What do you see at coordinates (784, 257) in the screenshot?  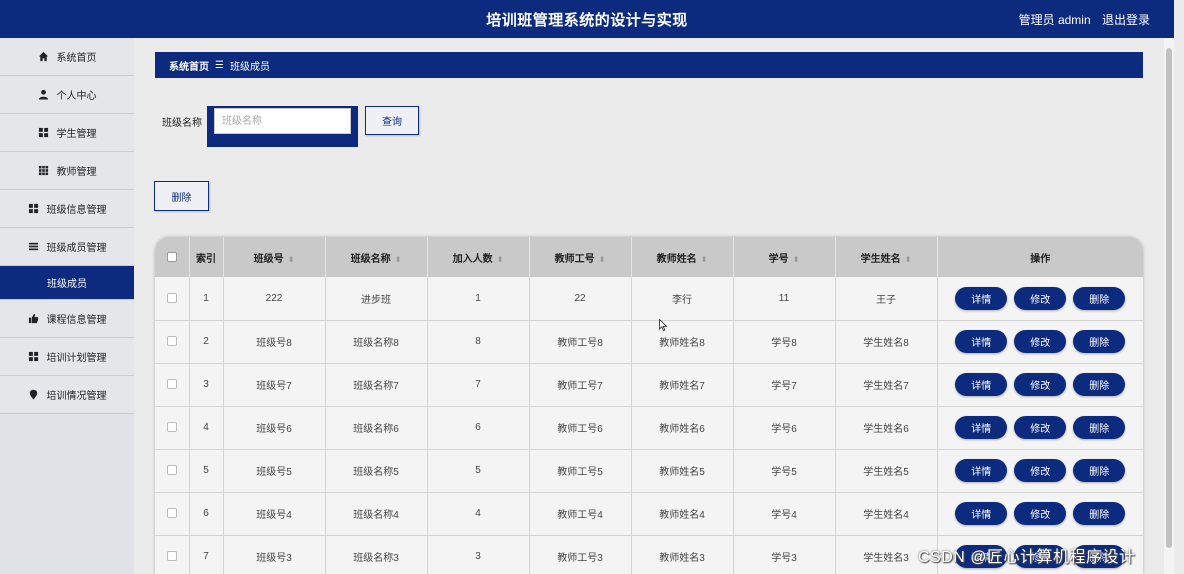 I see `column-header: 学号 ⬍` at bounding box center [784, 257].